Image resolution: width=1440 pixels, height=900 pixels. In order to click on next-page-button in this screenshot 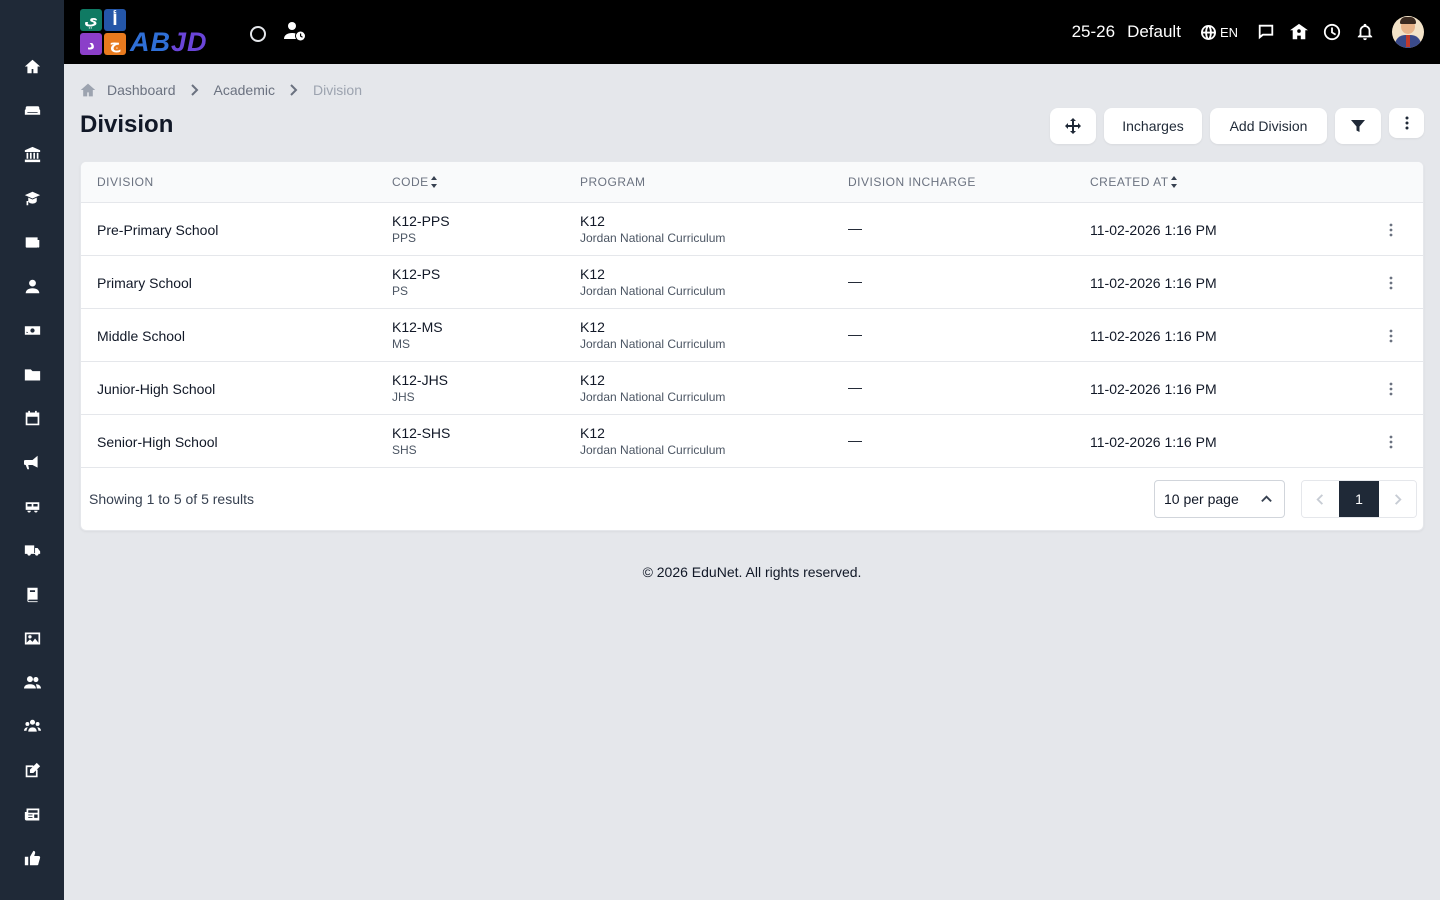, I will do `click(1397, 499)`.